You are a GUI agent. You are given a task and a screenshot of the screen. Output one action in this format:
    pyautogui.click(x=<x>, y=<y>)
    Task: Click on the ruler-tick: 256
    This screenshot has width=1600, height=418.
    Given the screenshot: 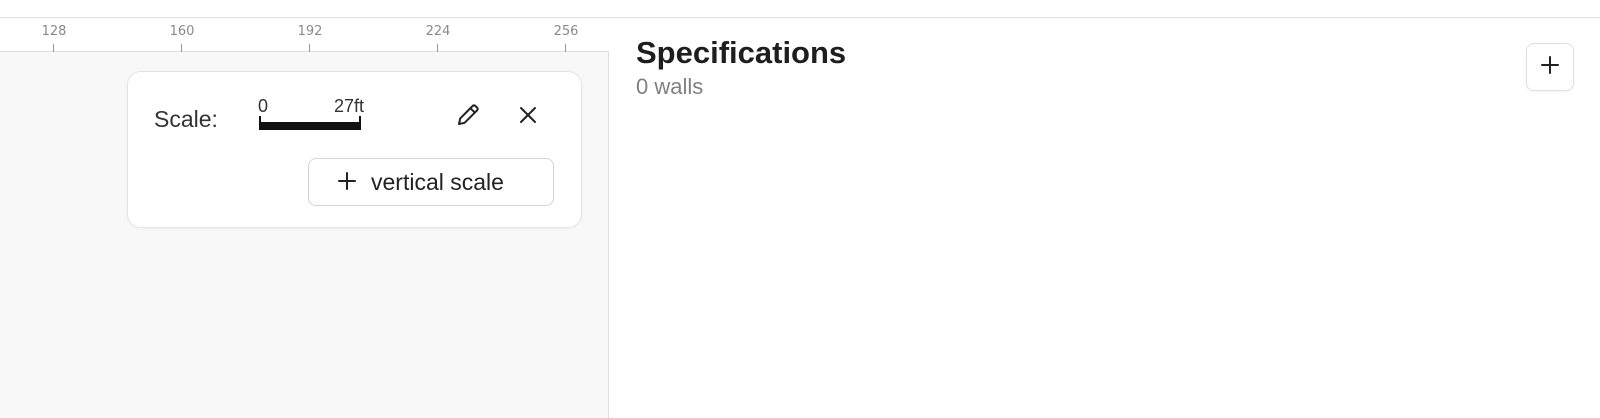 What is the action you would take?
    pyautogui.click(x=566, y=35)
    